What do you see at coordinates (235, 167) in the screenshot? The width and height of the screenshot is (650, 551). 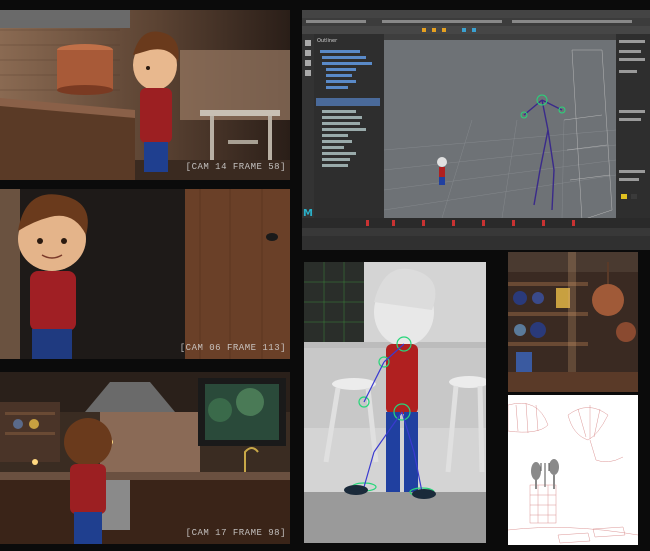 I see `cam14-label: [CAM 14 FRAME 58]` at bounding box center [235, 167].